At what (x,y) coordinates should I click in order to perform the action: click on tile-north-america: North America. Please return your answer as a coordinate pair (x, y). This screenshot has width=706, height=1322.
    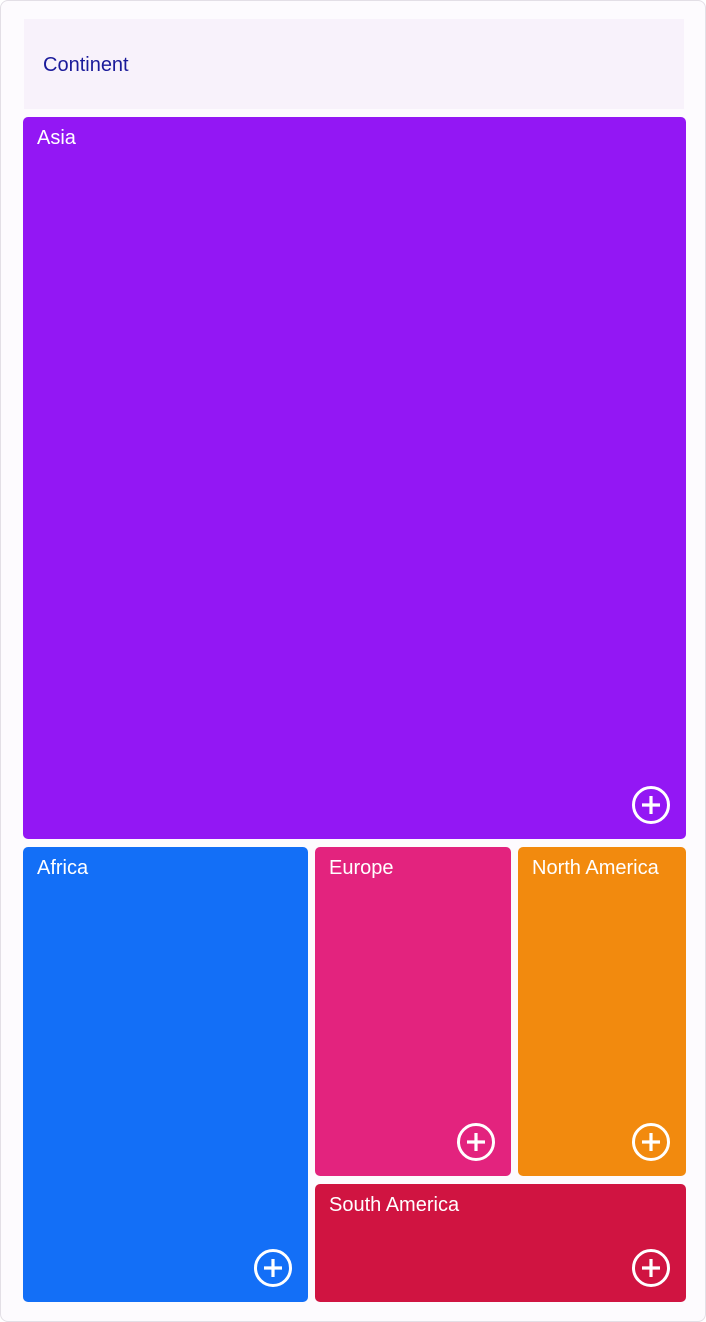
    Looking at the image, I should click on (602, 1011).